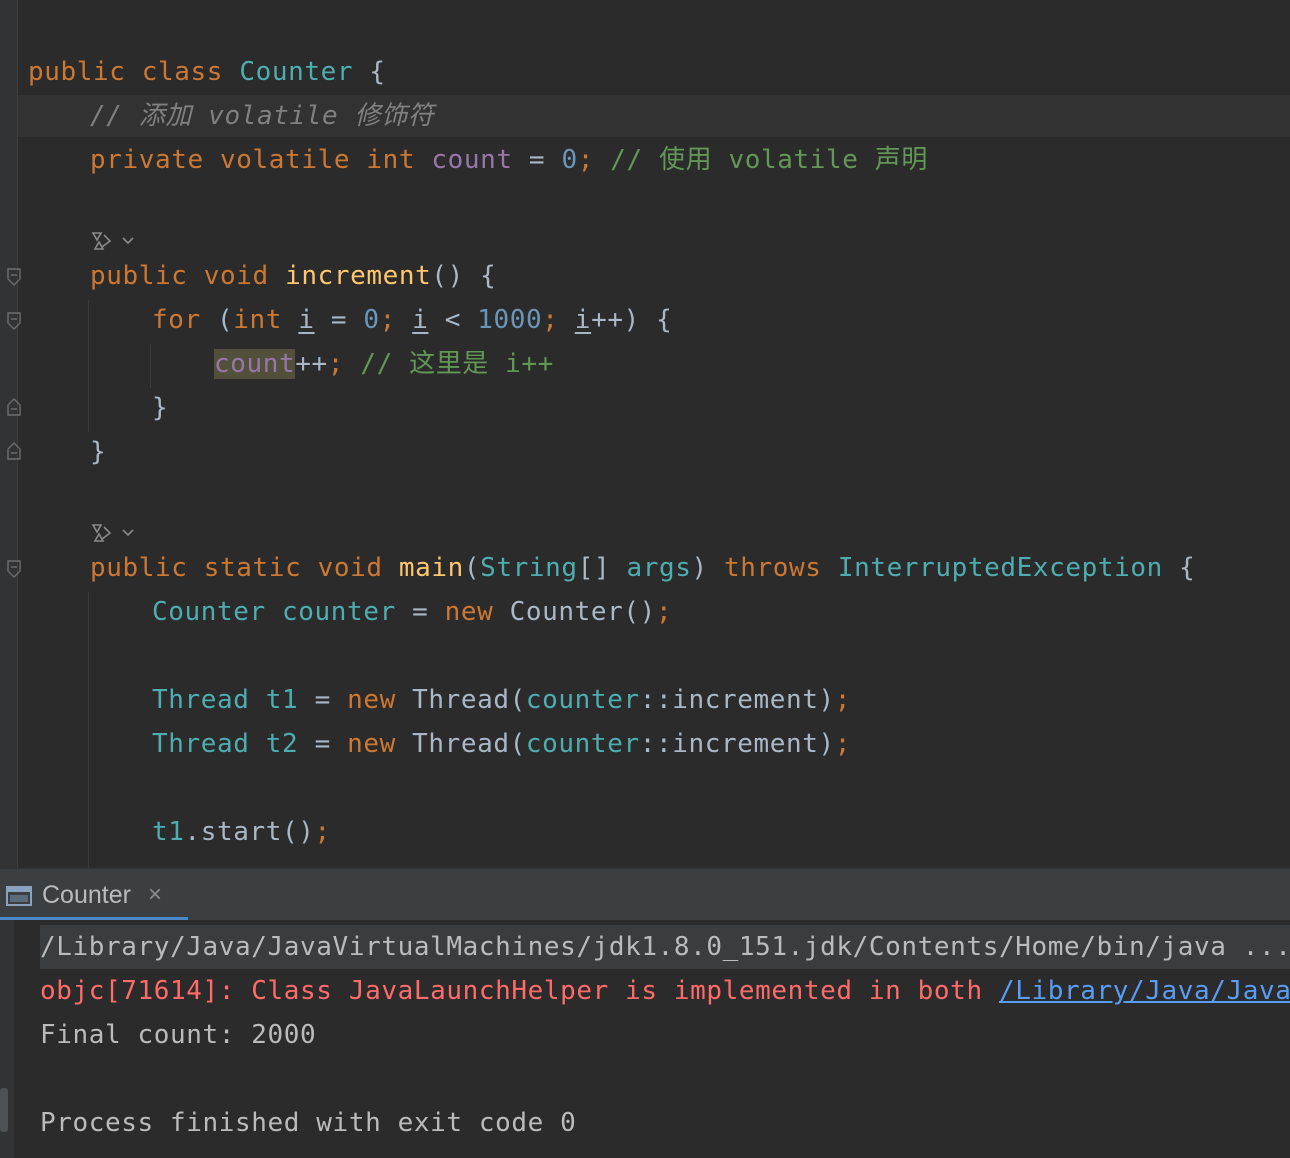 The image size is (1290, 1158). I want to click on comment: volatile, so click(273, 116).